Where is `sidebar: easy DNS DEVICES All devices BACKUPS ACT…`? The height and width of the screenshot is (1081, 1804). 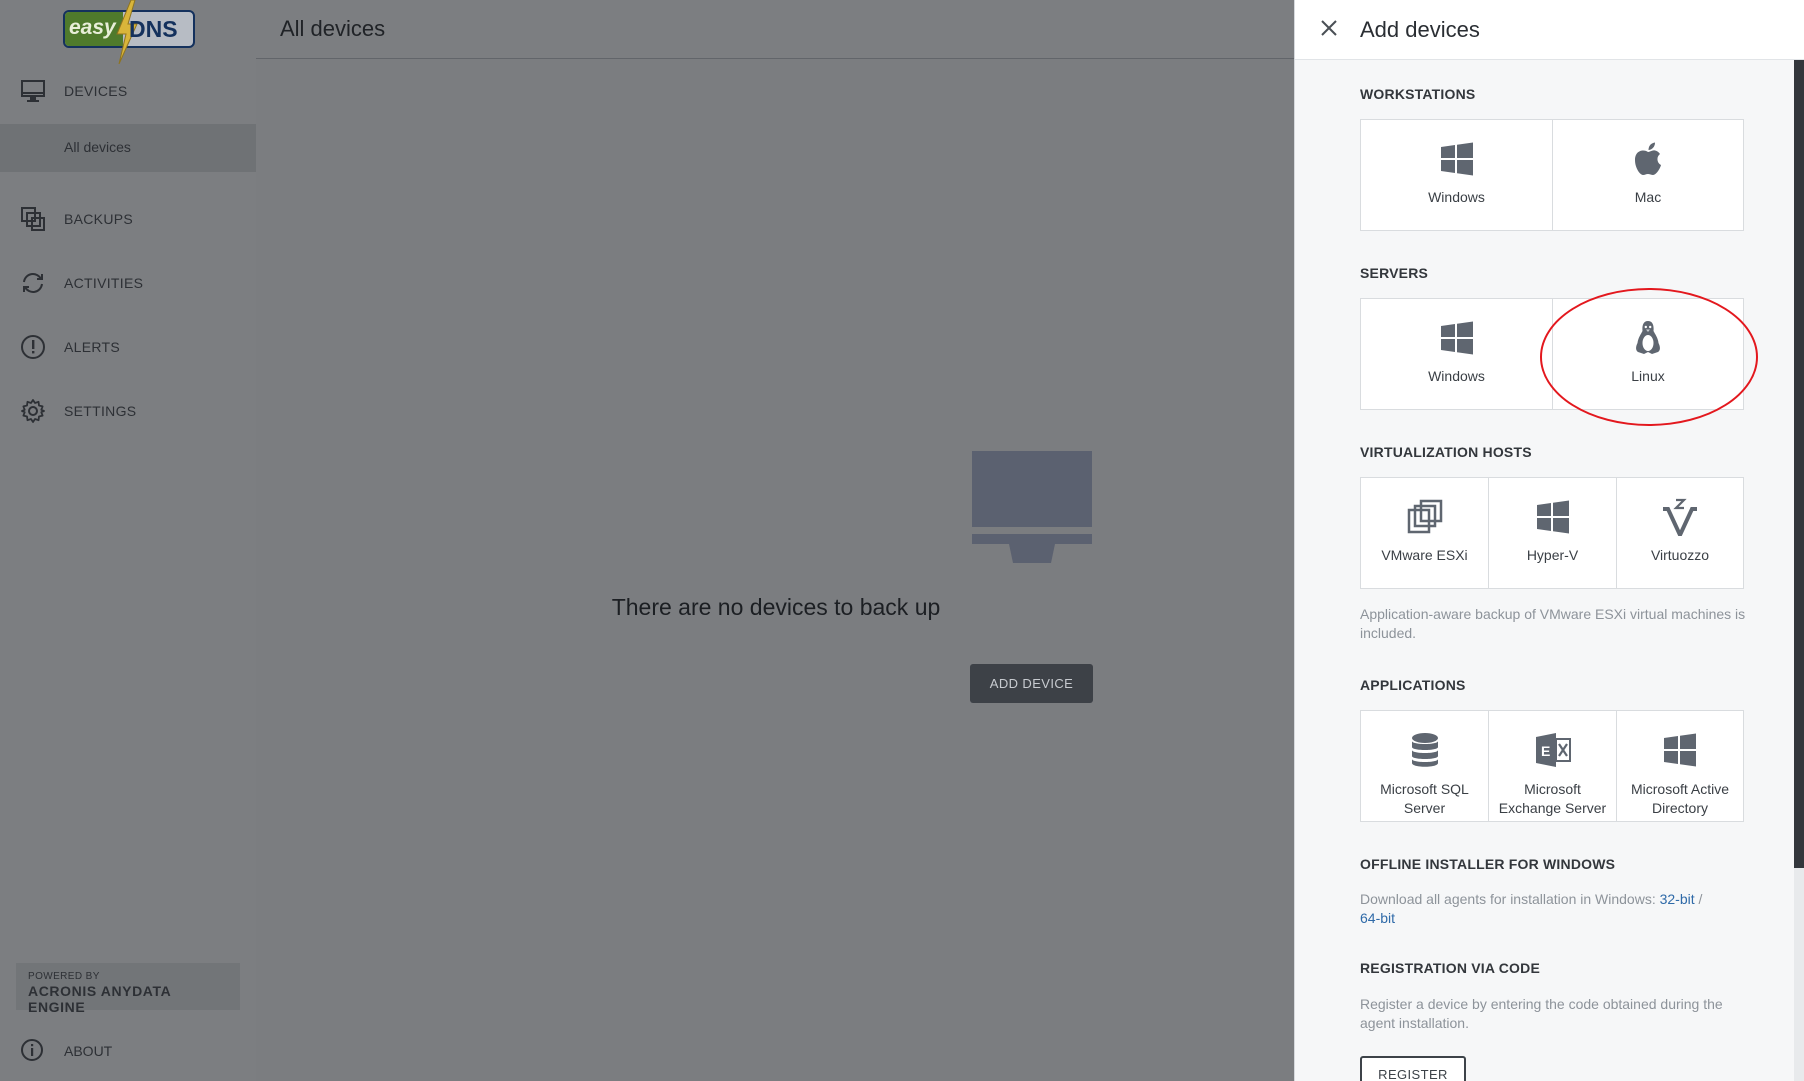
sidebar: easy DNS DEVICES All devices BACKUPS ACT… is located at coordinates (128, 540).